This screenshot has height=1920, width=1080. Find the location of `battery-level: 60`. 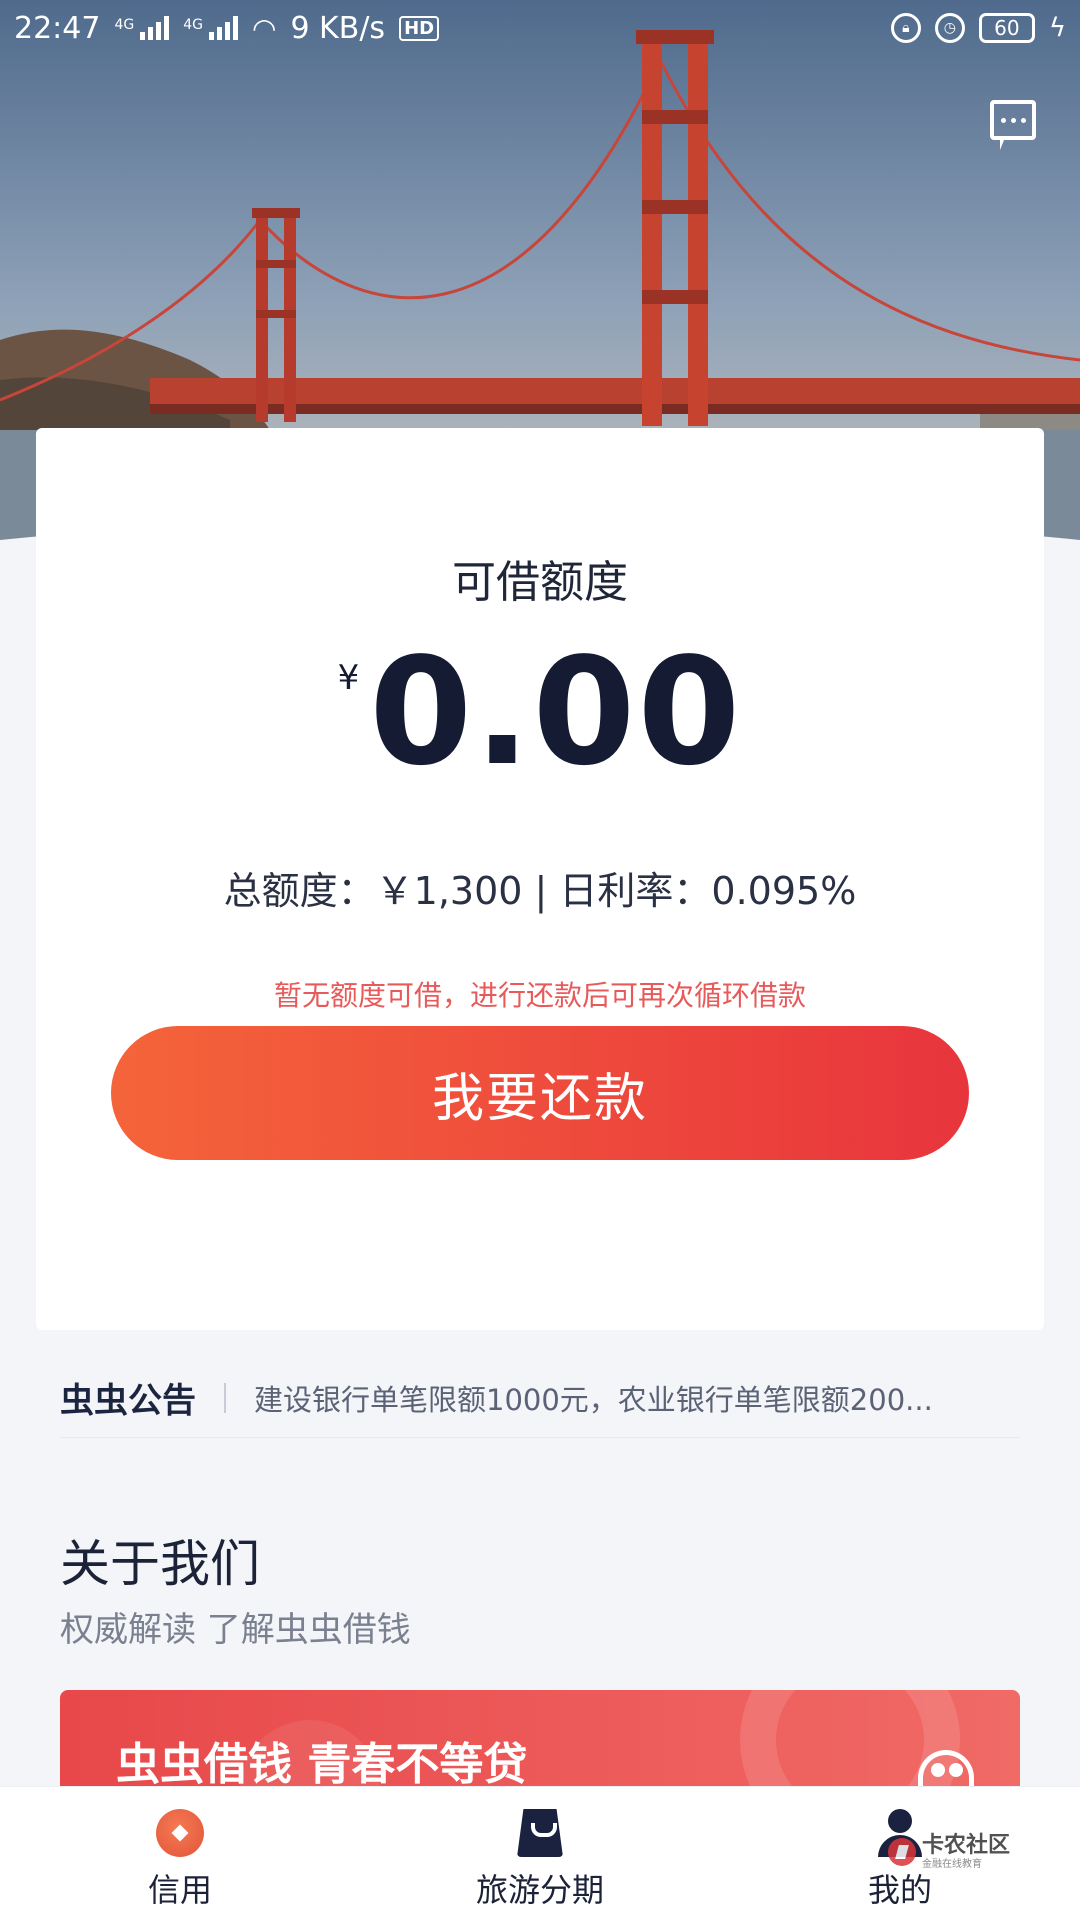

battery-level: 60 is located at coordinates (1007, 28).